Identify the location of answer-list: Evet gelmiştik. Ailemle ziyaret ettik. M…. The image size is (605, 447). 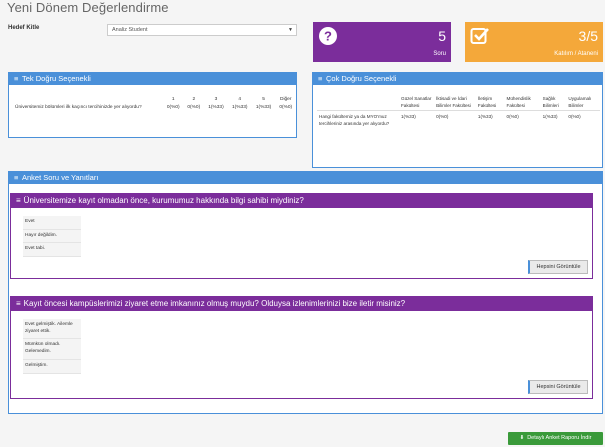
(52, 346).